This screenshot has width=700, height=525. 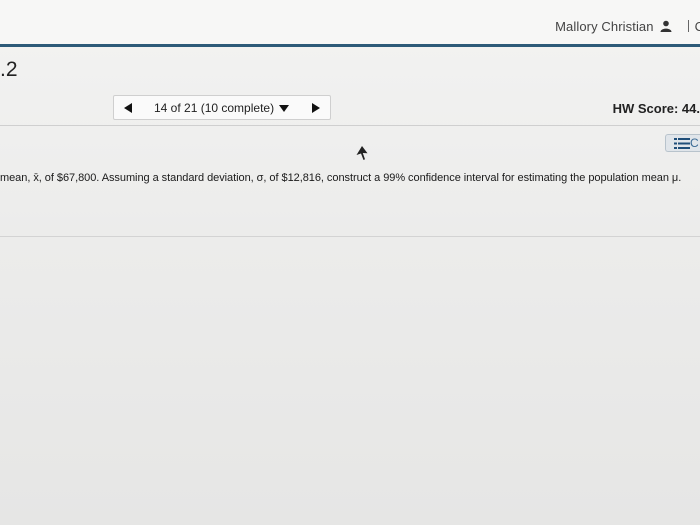 I want to click on list-icon, so click(x=682, y=143).